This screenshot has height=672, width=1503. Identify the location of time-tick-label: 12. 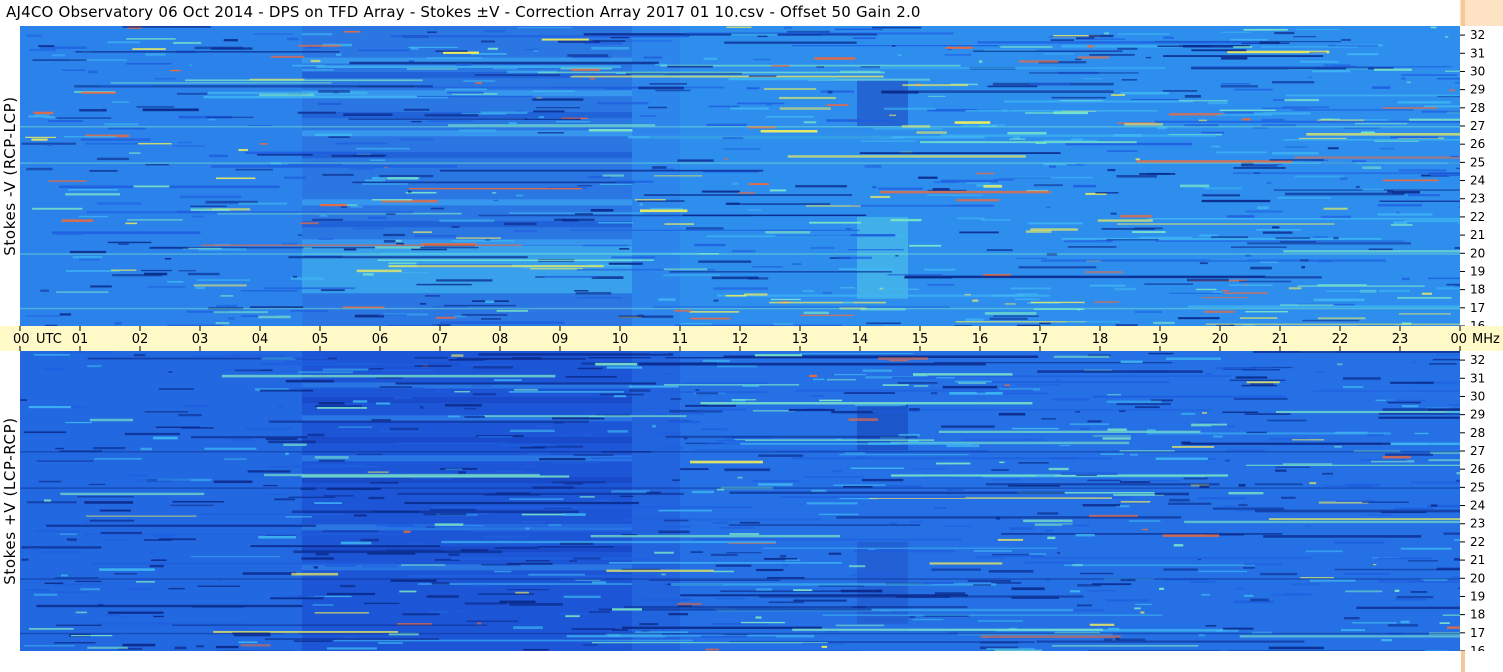
(740, 339).